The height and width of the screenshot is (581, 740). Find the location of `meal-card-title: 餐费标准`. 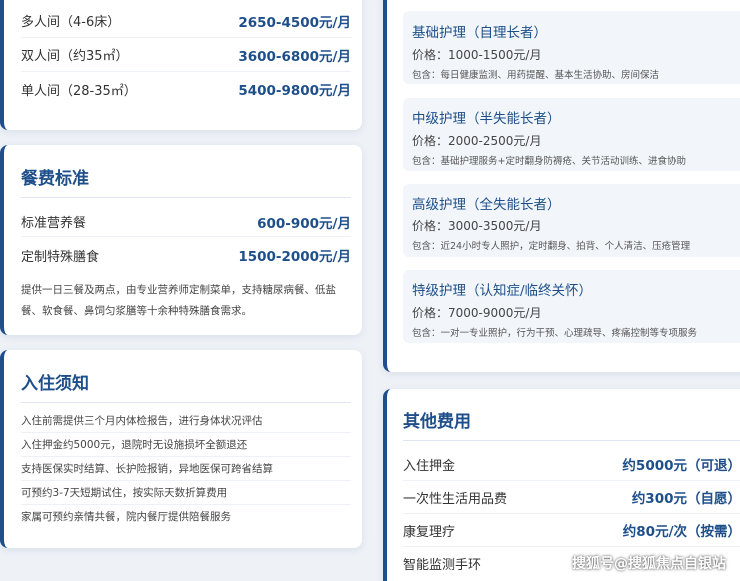

meal-card-title: 餐费标准 is located at coordinates (186, 181).